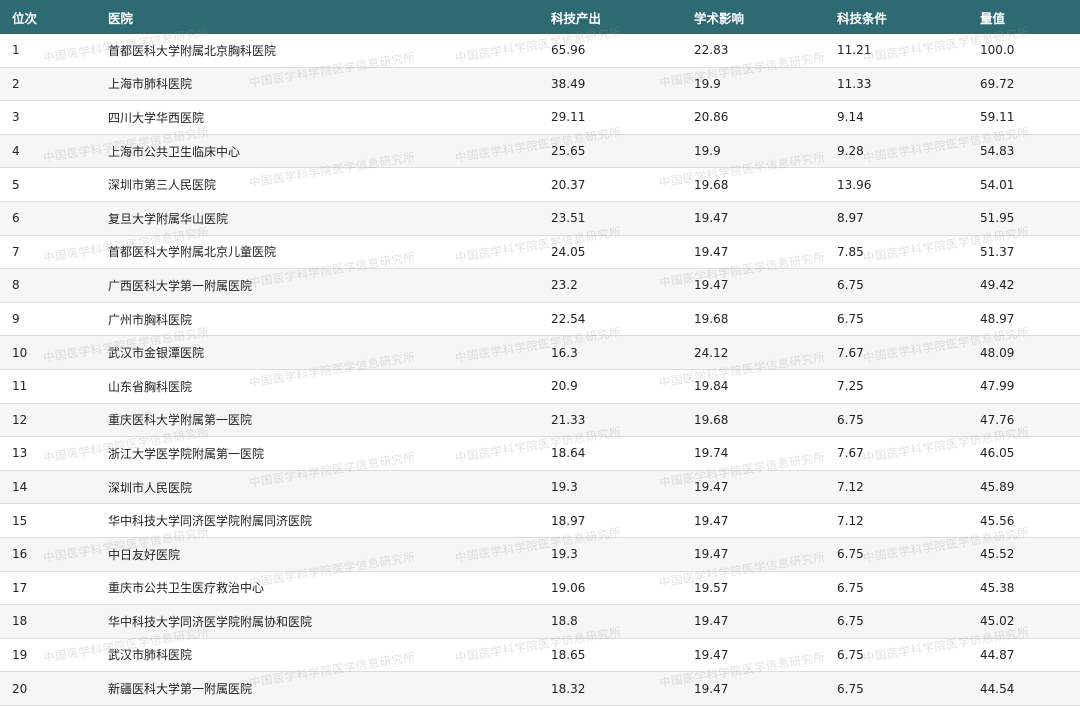 The image size is (1080, 706). Describe the element at coordinates (329, 319) in the screenshot. I see `cell-hospital: 广州市胸科医院` at that location.